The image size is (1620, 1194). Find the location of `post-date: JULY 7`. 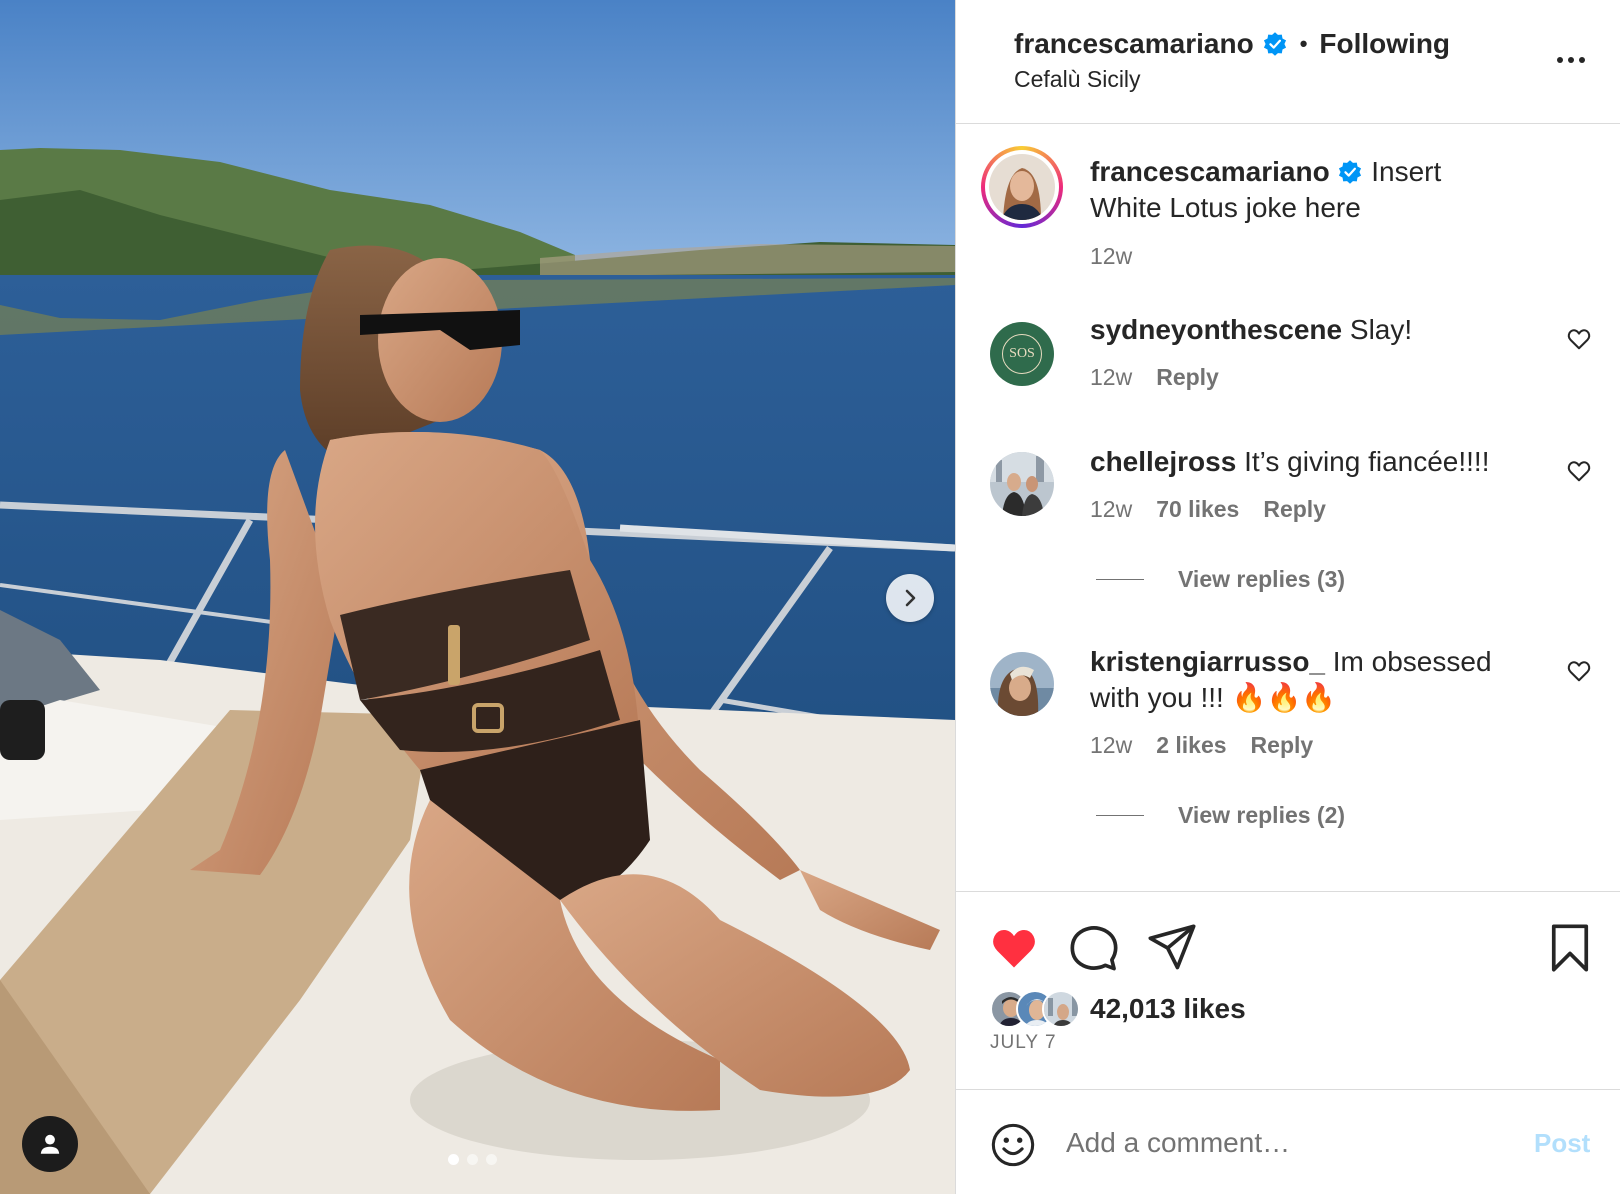

post-date: JULY 7 is located at coordinates (1023, 1043).